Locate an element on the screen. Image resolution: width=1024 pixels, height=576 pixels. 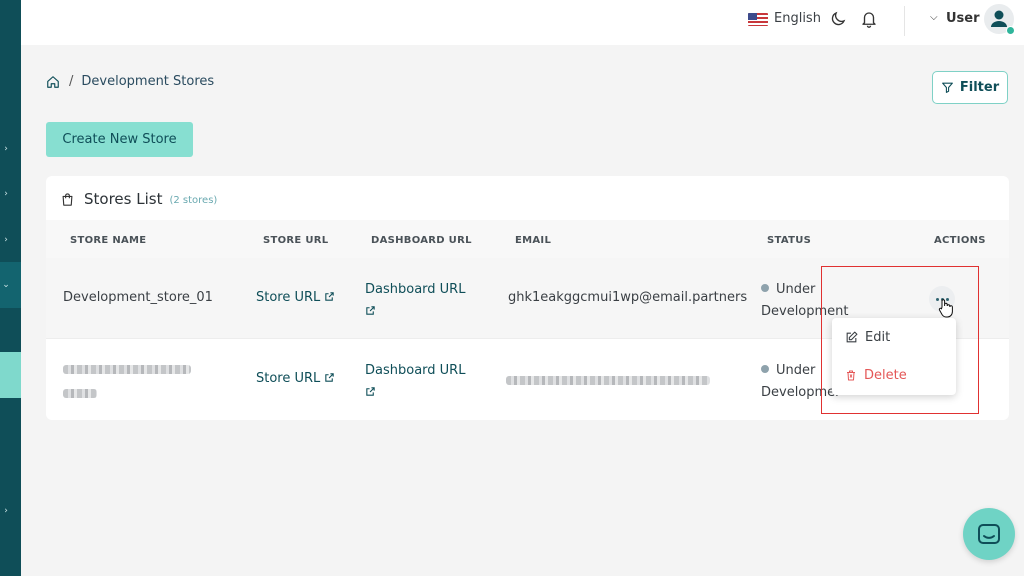
topbar-divider is located at coordinates (904, 21).